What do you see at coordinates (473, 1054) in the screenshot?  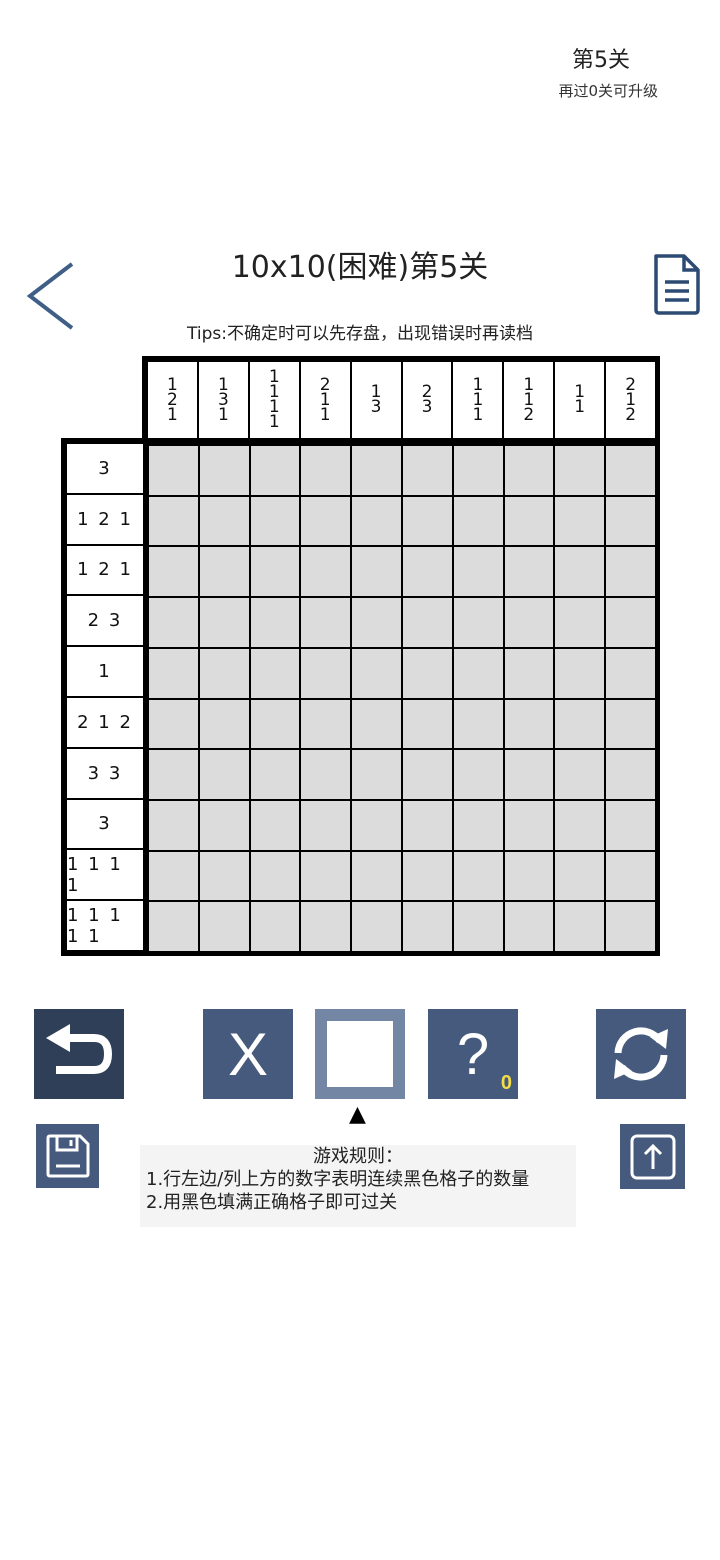 I see `hint-button: ? 0` at bounding box center [473, 1054].